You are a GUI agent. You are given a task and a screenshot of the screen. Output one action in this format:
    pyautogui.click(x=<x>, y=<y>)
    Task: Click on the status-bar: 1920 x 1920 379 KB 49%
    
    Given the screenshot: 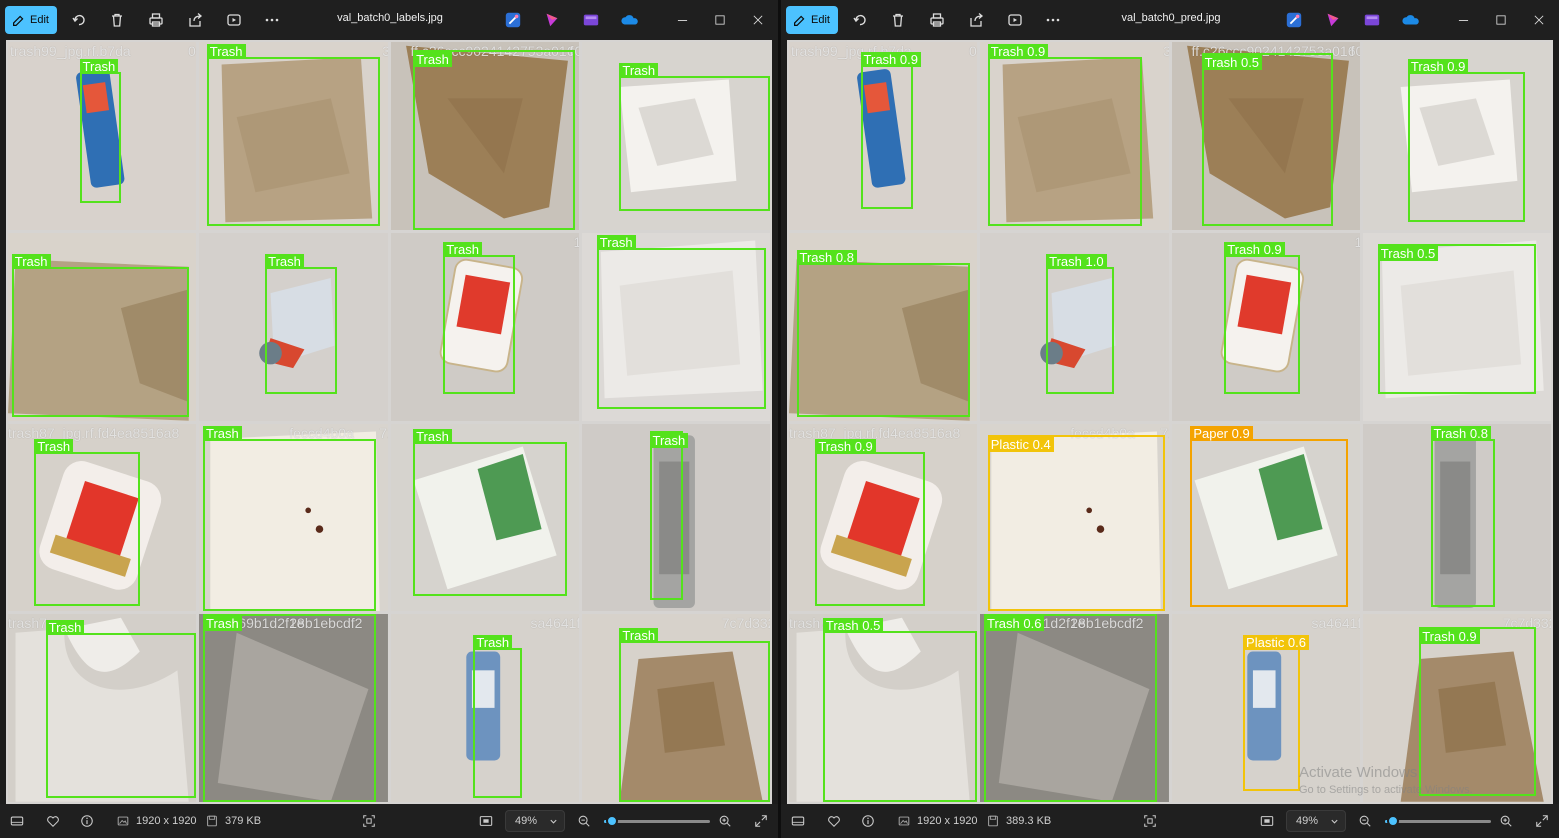 What is the action you would take?
    pyautogui.click(x=389, y=821)
    